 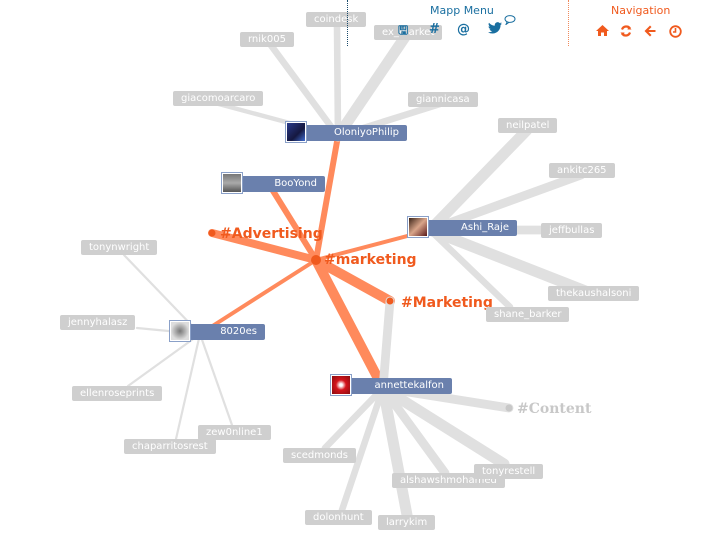 What do you see at coordinates (403, 30) in the screenshot?
I see `save-icon: 🖫` at bounding box center [403, 30].